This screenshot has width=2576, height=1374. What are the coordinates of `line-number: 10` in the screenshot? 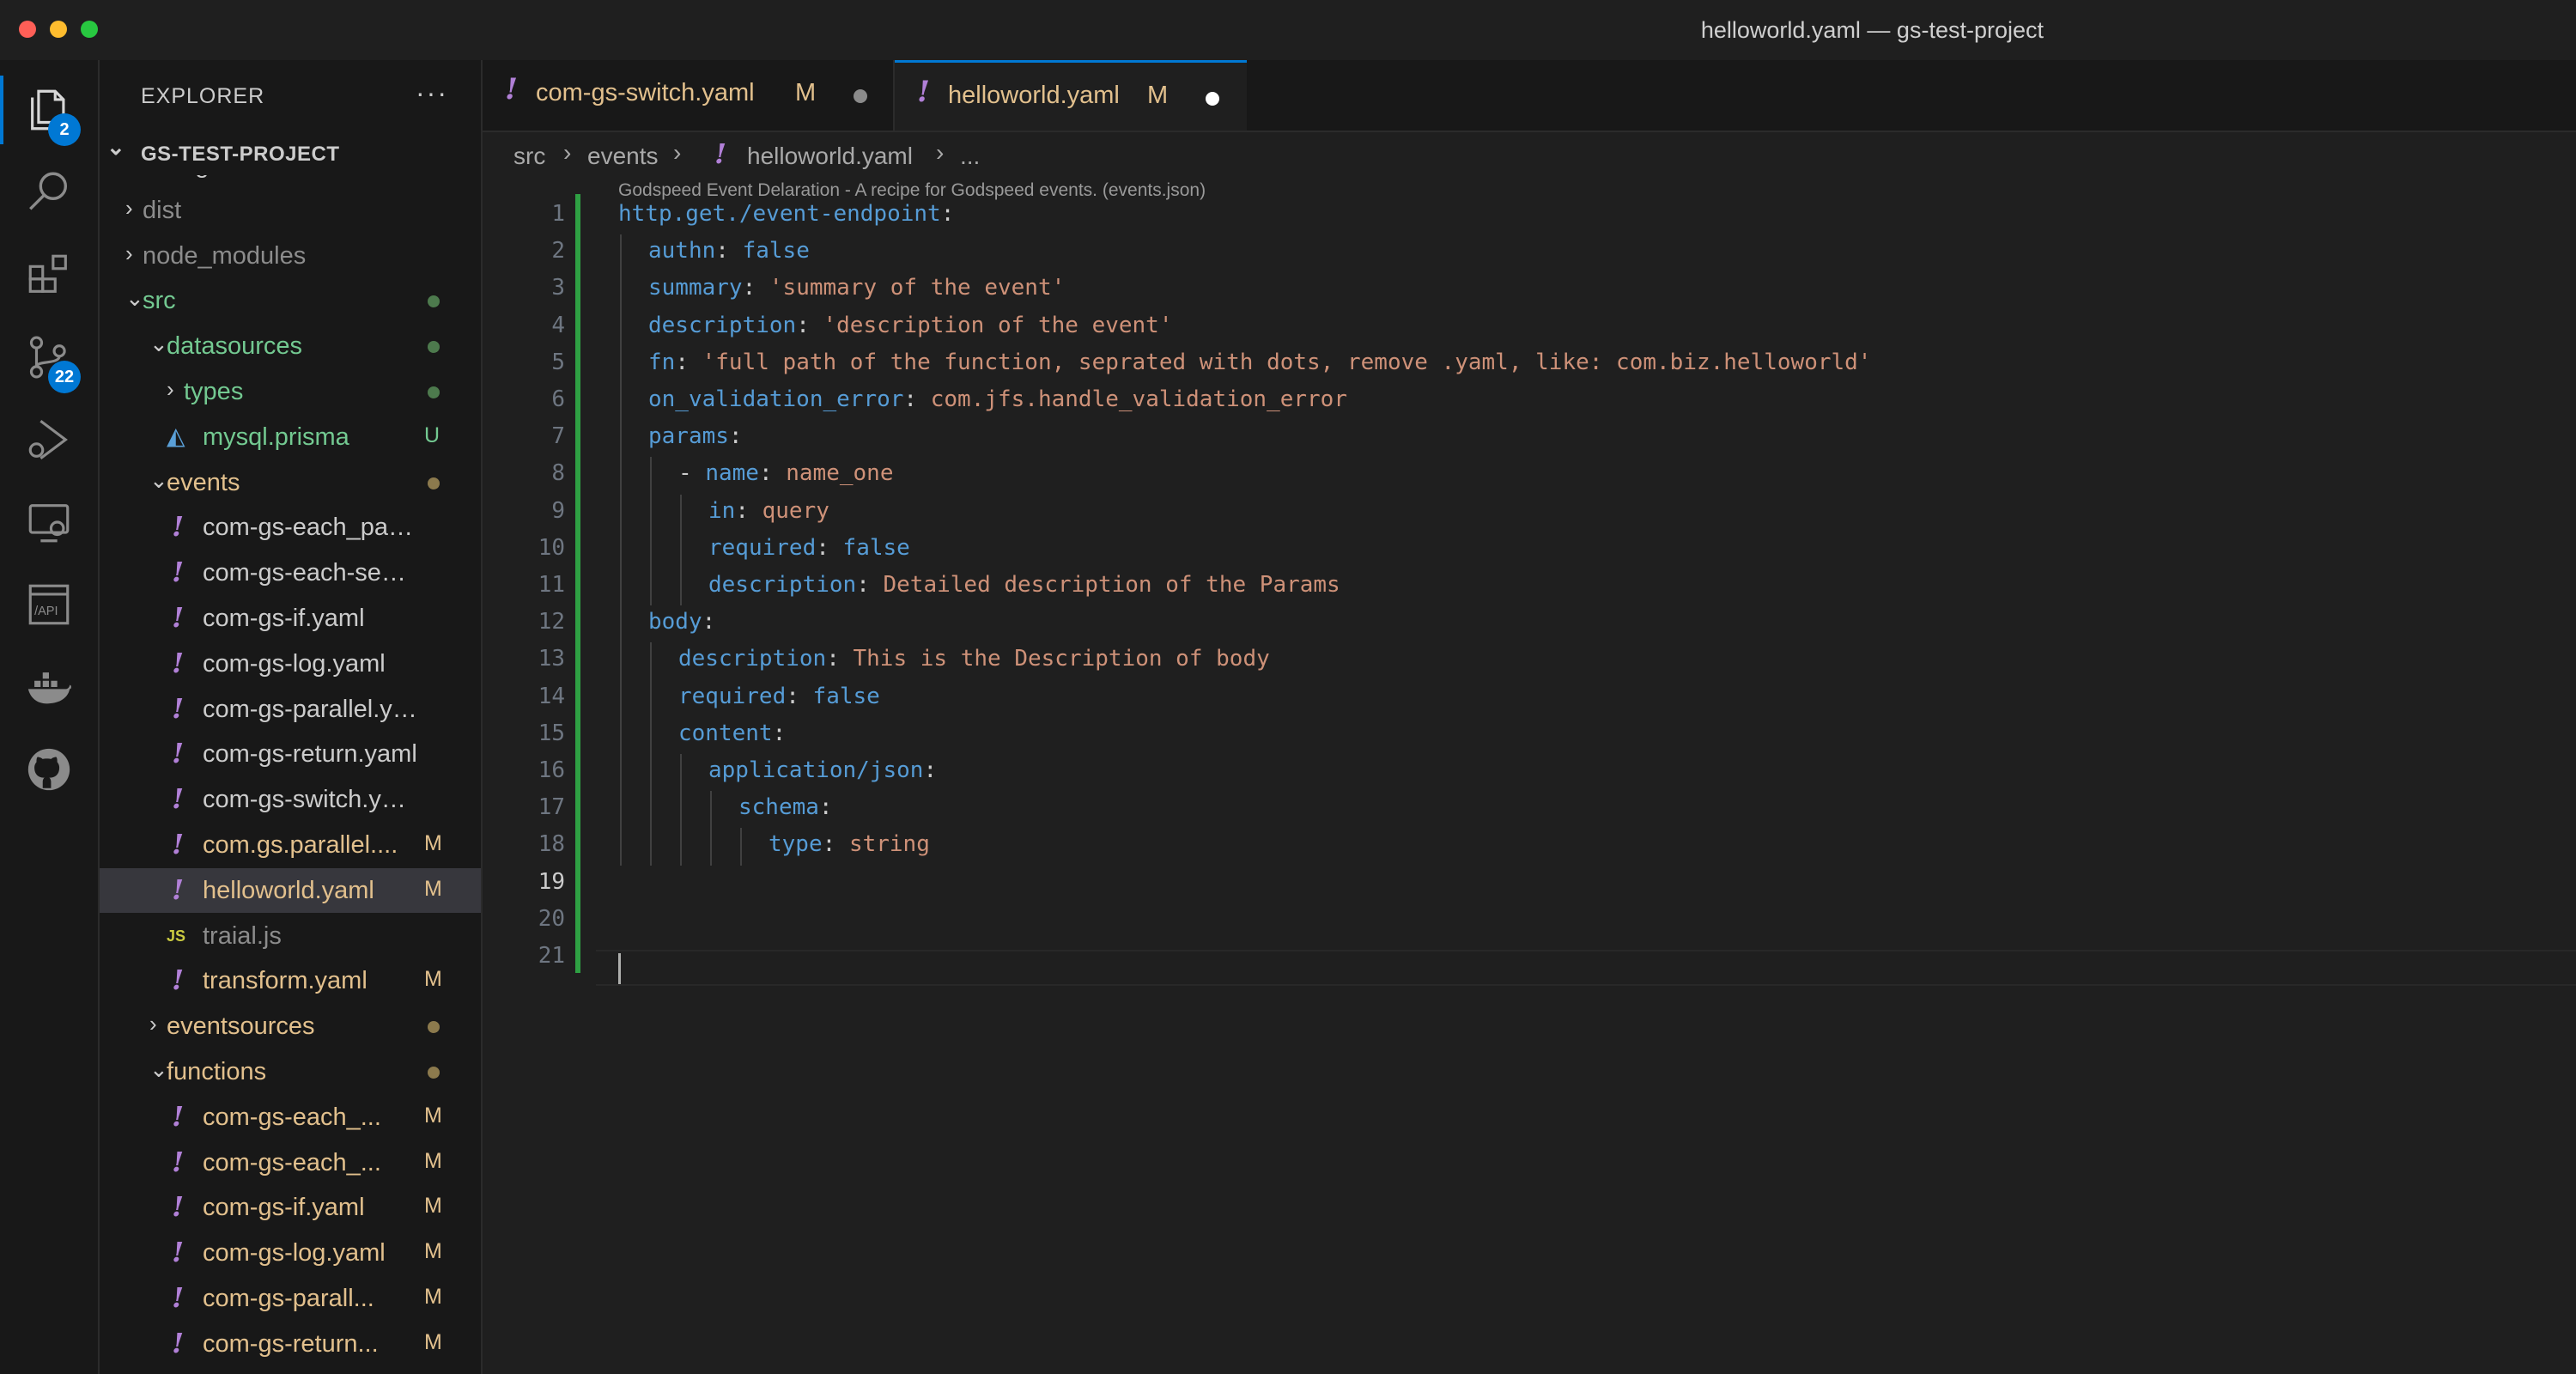 It's located at (552, 547).